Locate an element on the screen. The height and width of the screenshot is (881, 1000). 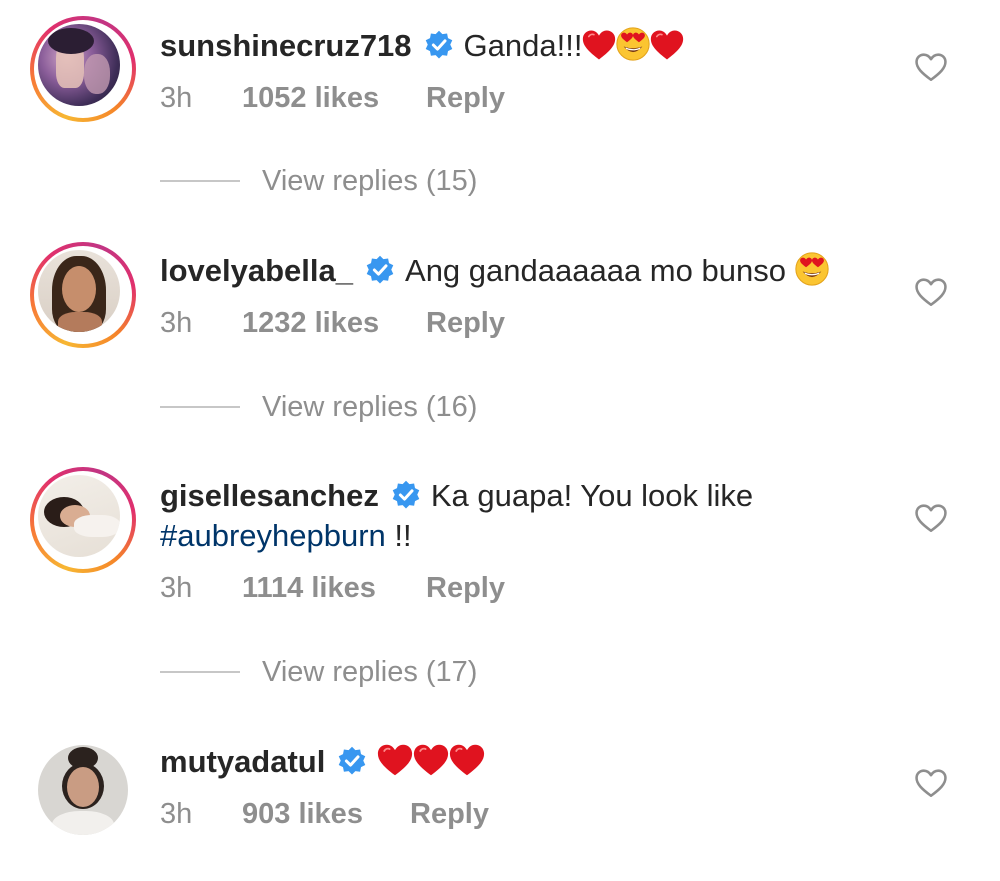
username: sunshinecruz718 is located at coordinates (286, 45).